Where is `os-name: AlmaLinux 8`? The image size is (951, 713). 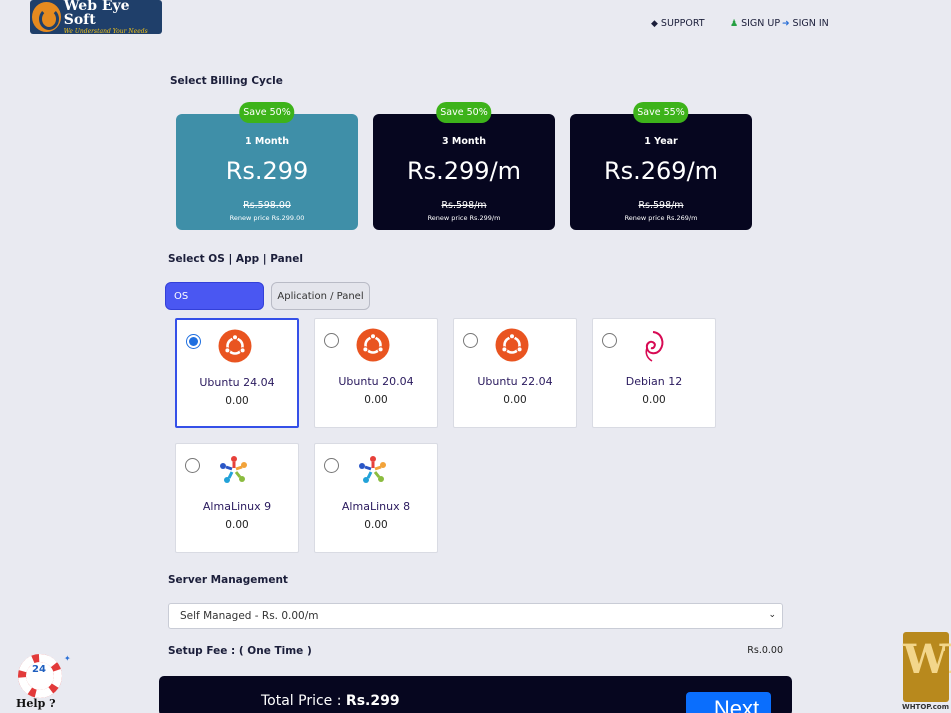 os-name: AlmaLinux 8 is located at coordinates (376, 506).